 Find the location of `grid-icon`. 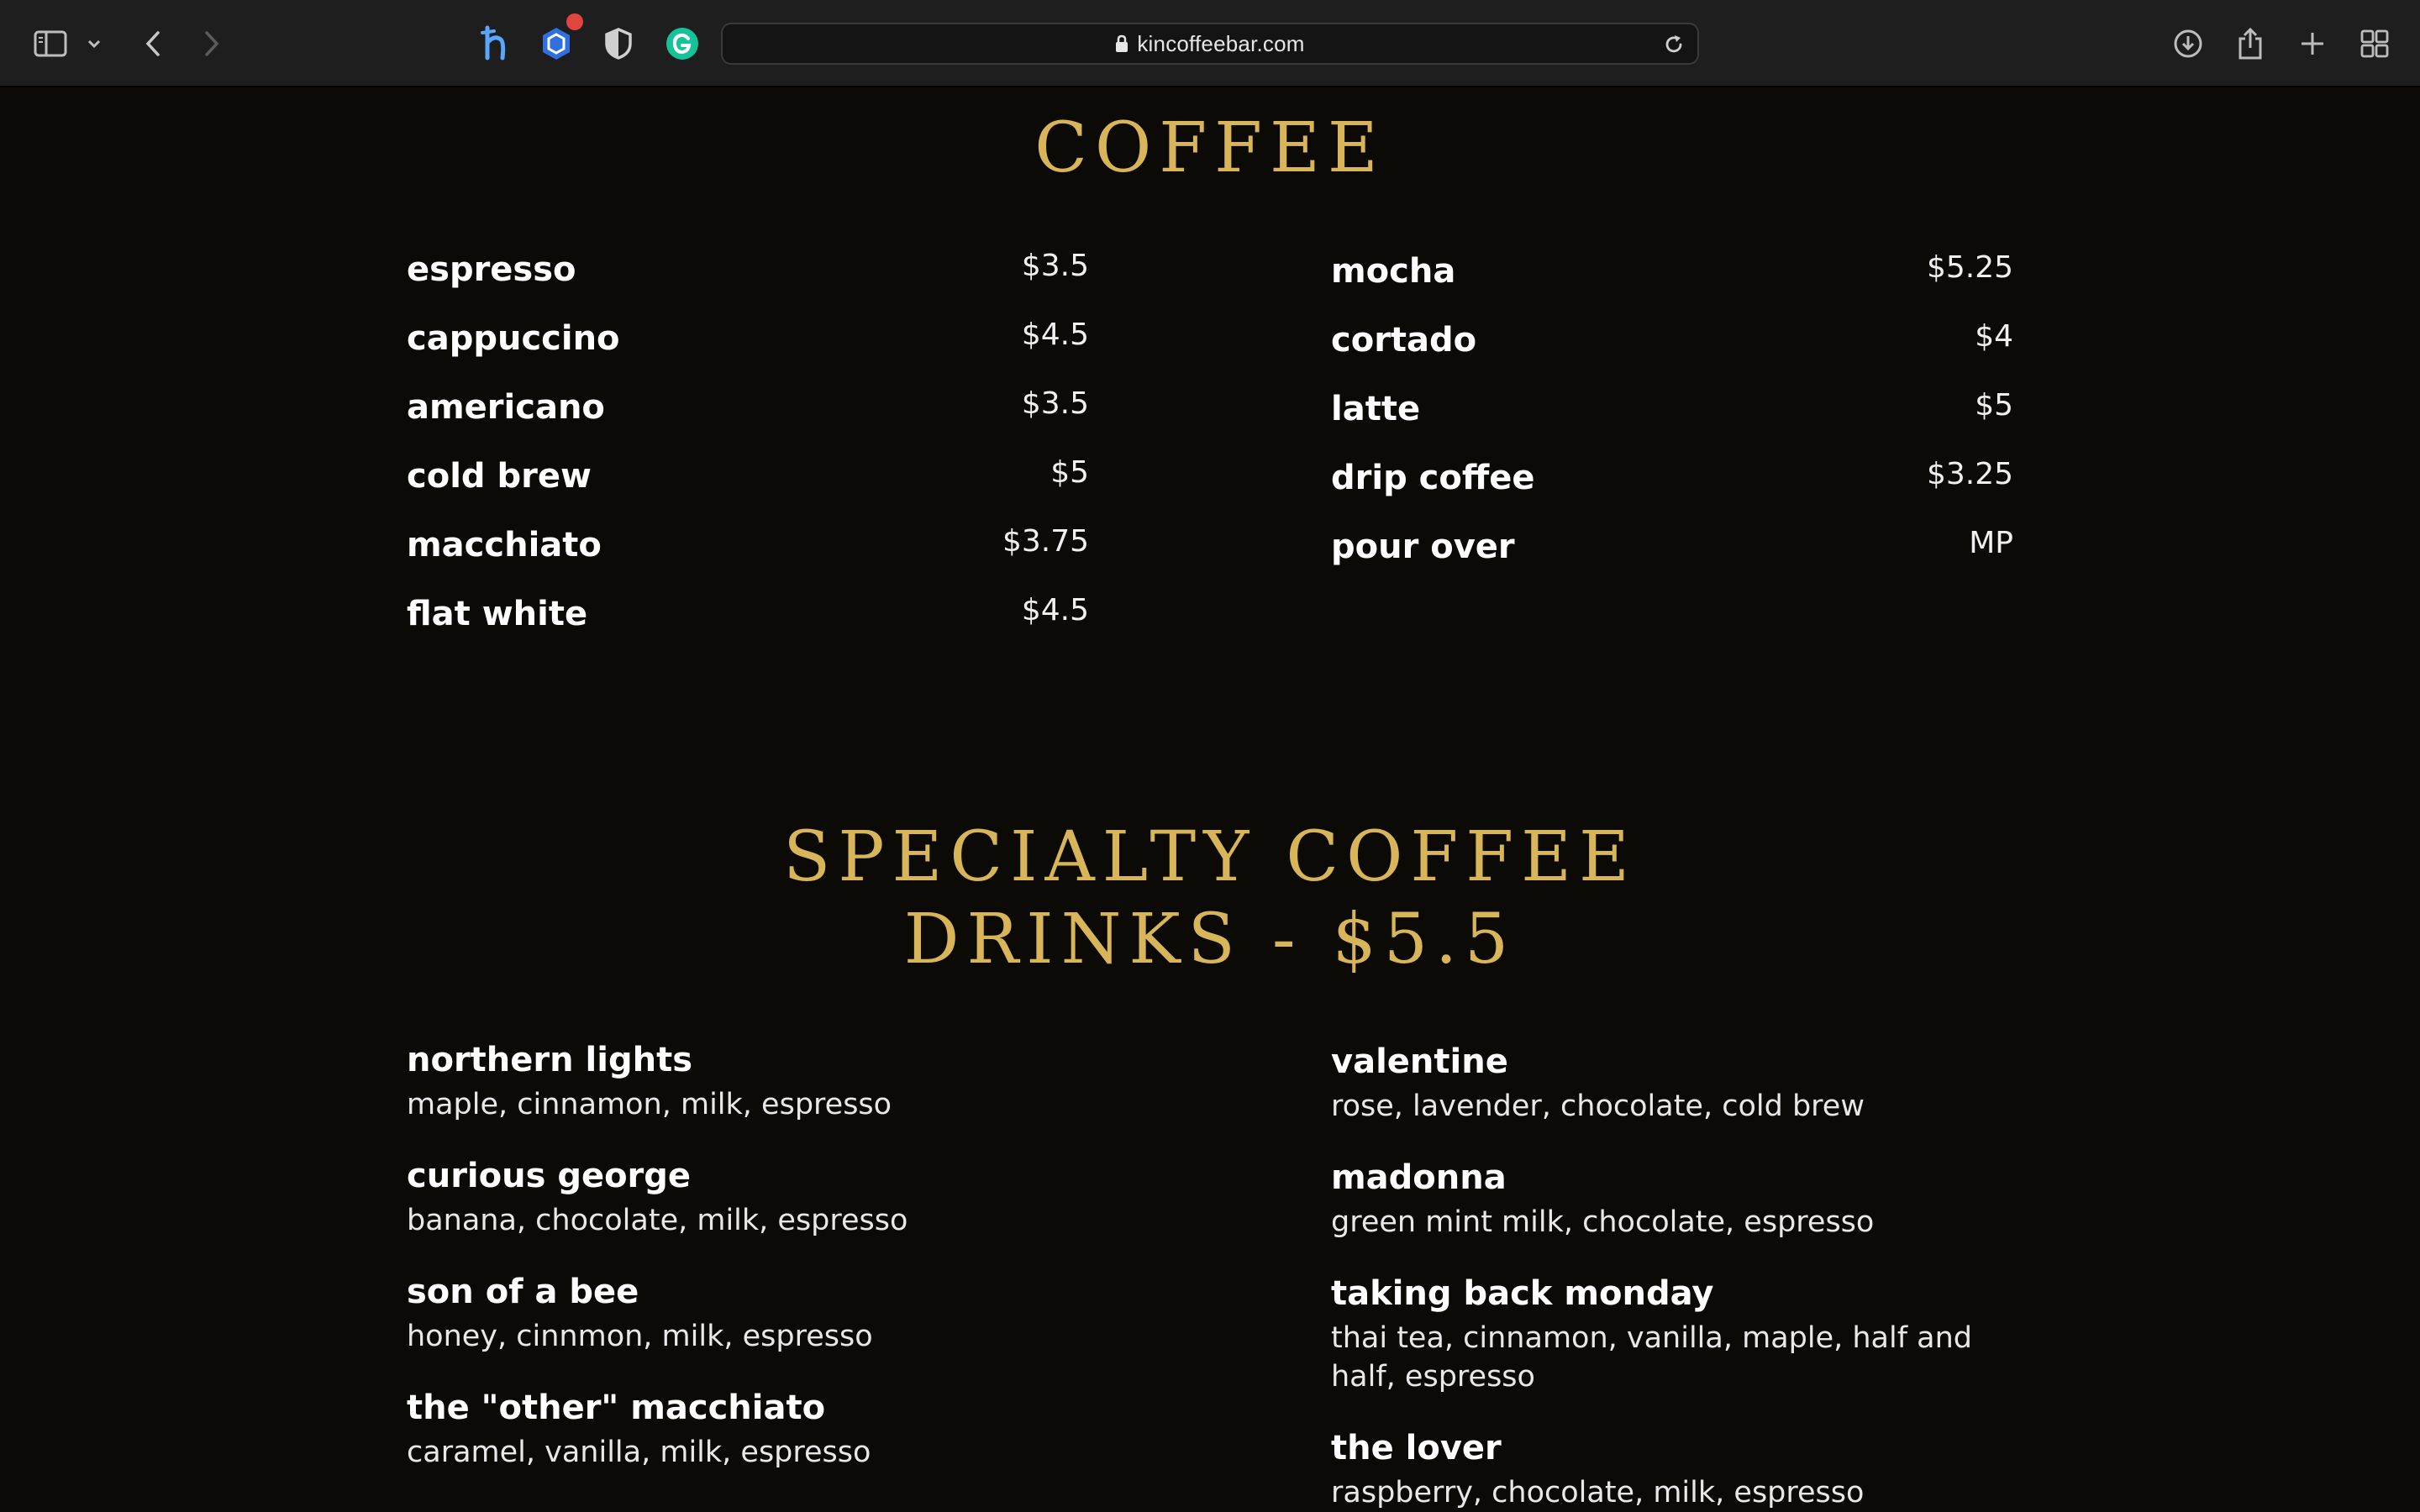

grid-icon is located at coordinates (2374, 43).